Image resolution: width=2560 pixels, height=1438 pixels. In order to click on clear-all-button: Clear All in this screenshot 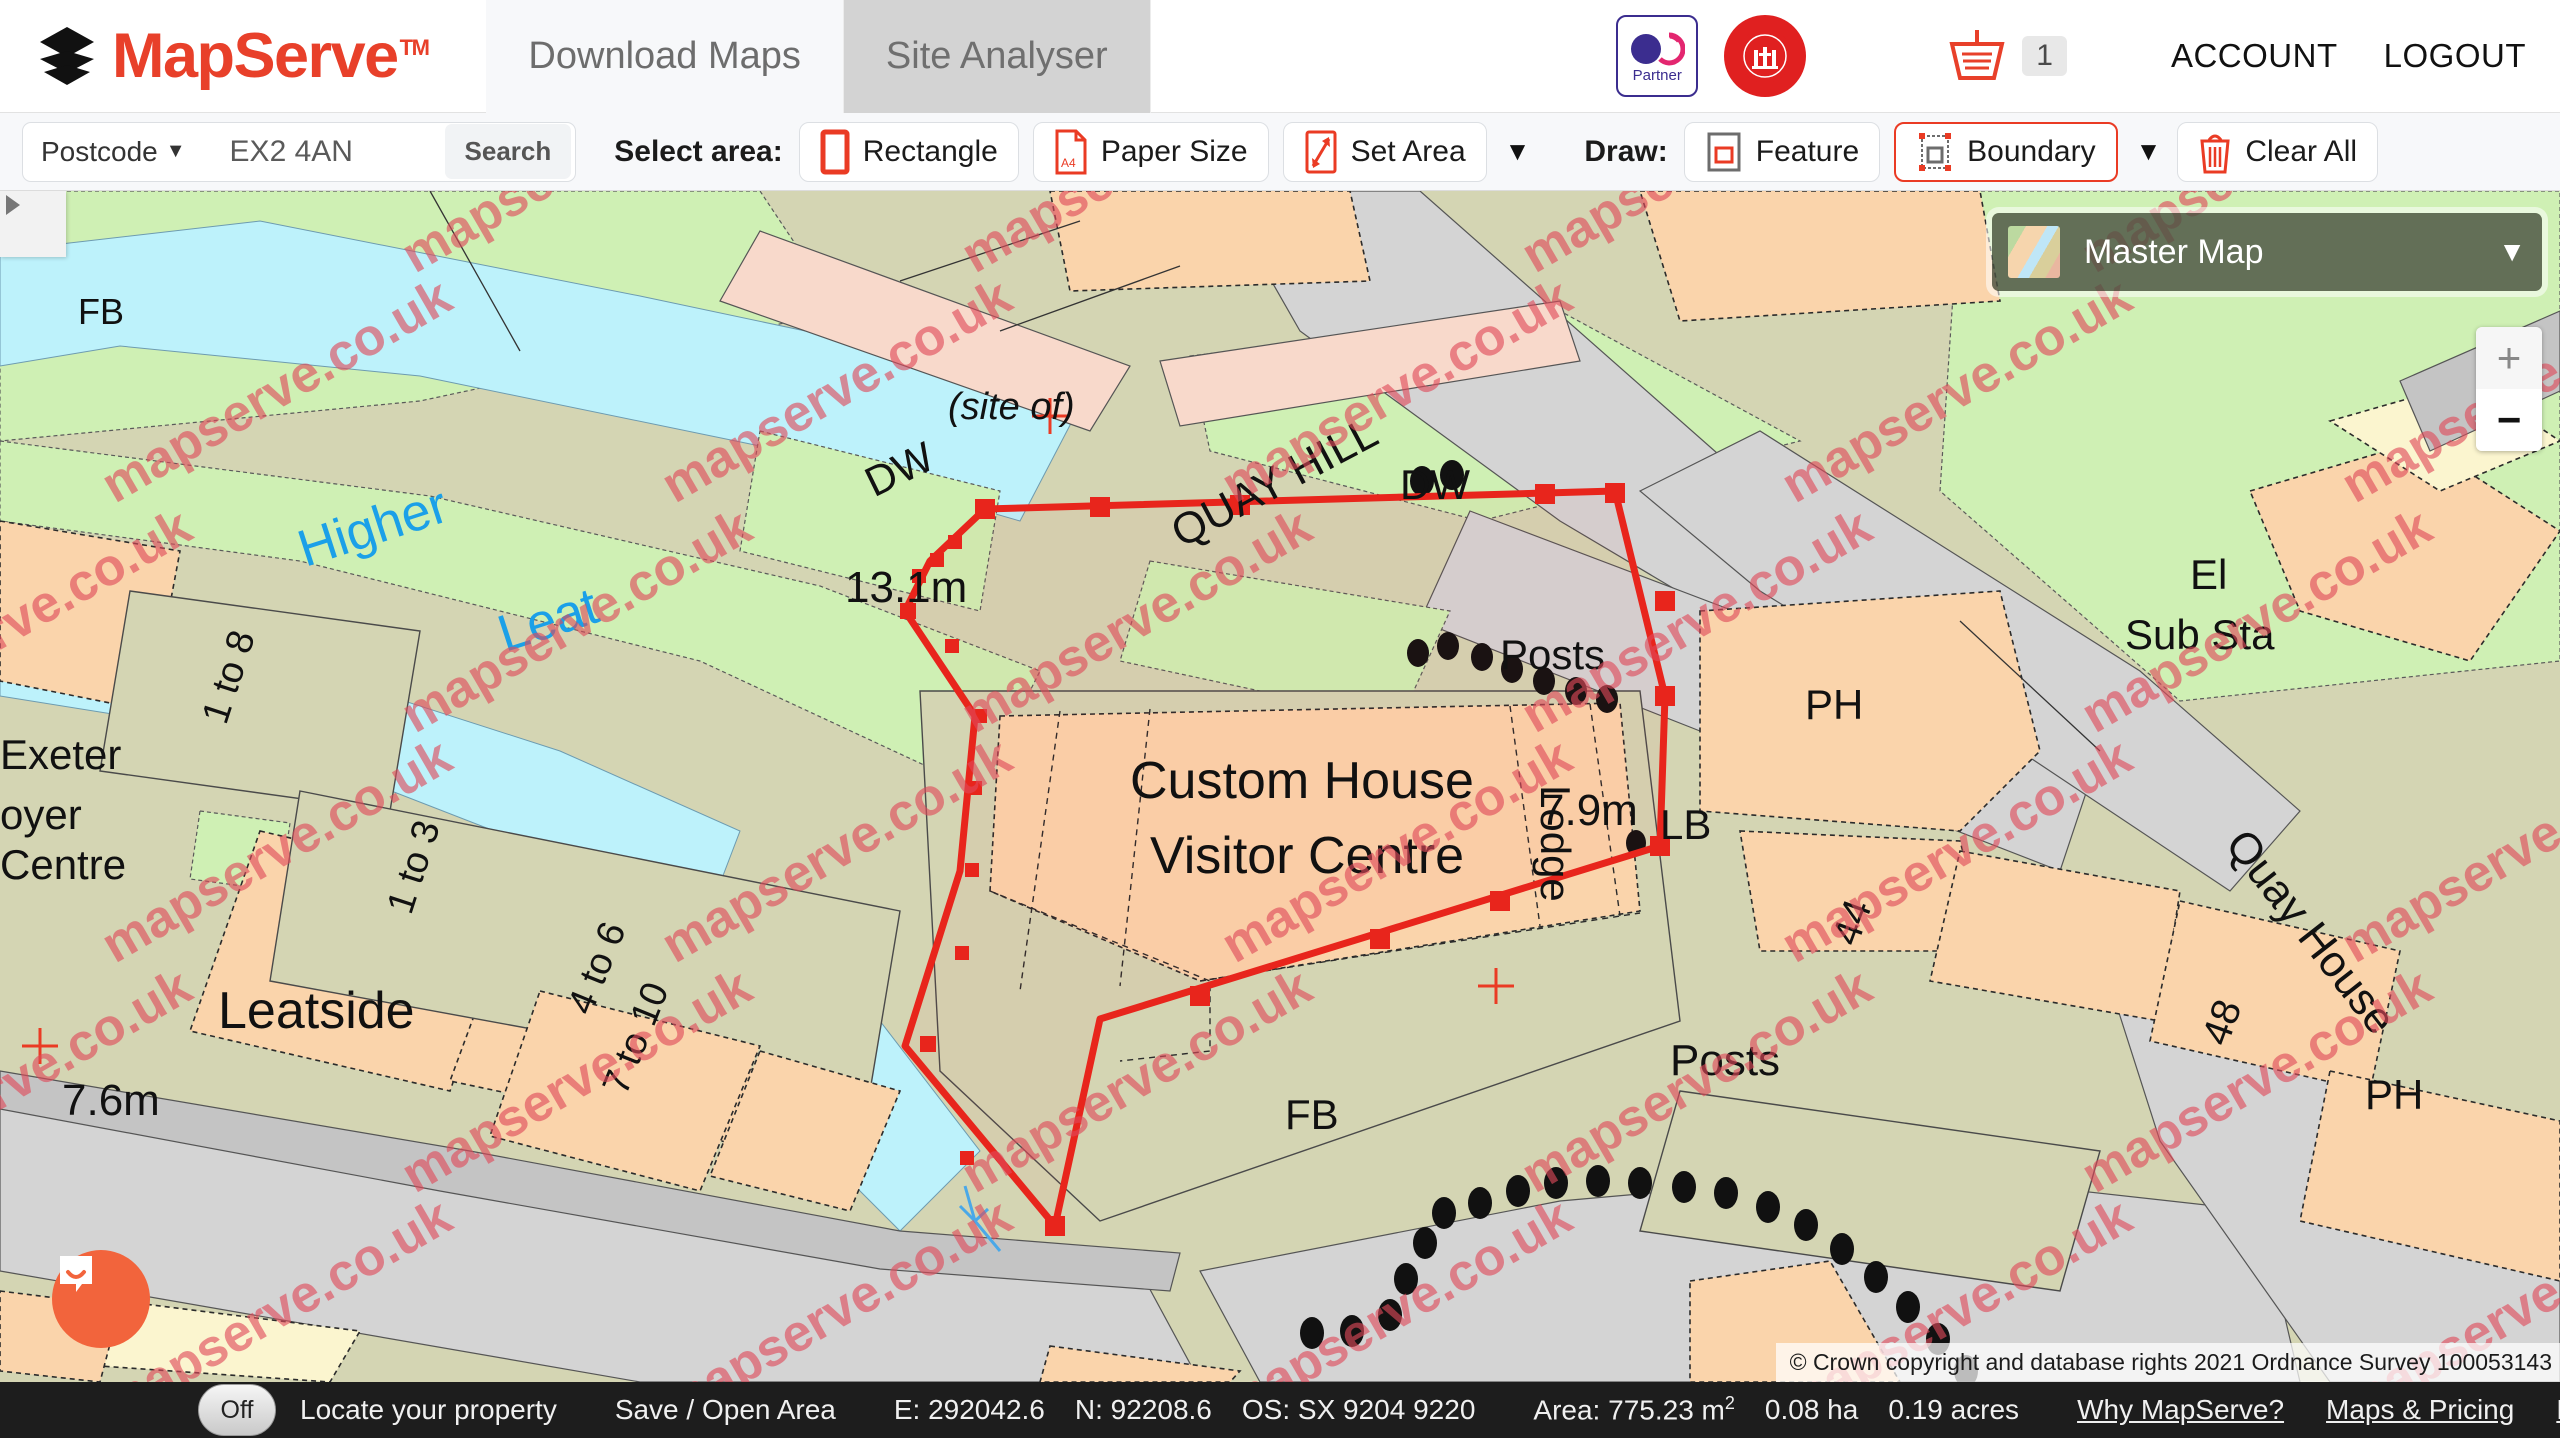, I will do `click(2278, 151)`.